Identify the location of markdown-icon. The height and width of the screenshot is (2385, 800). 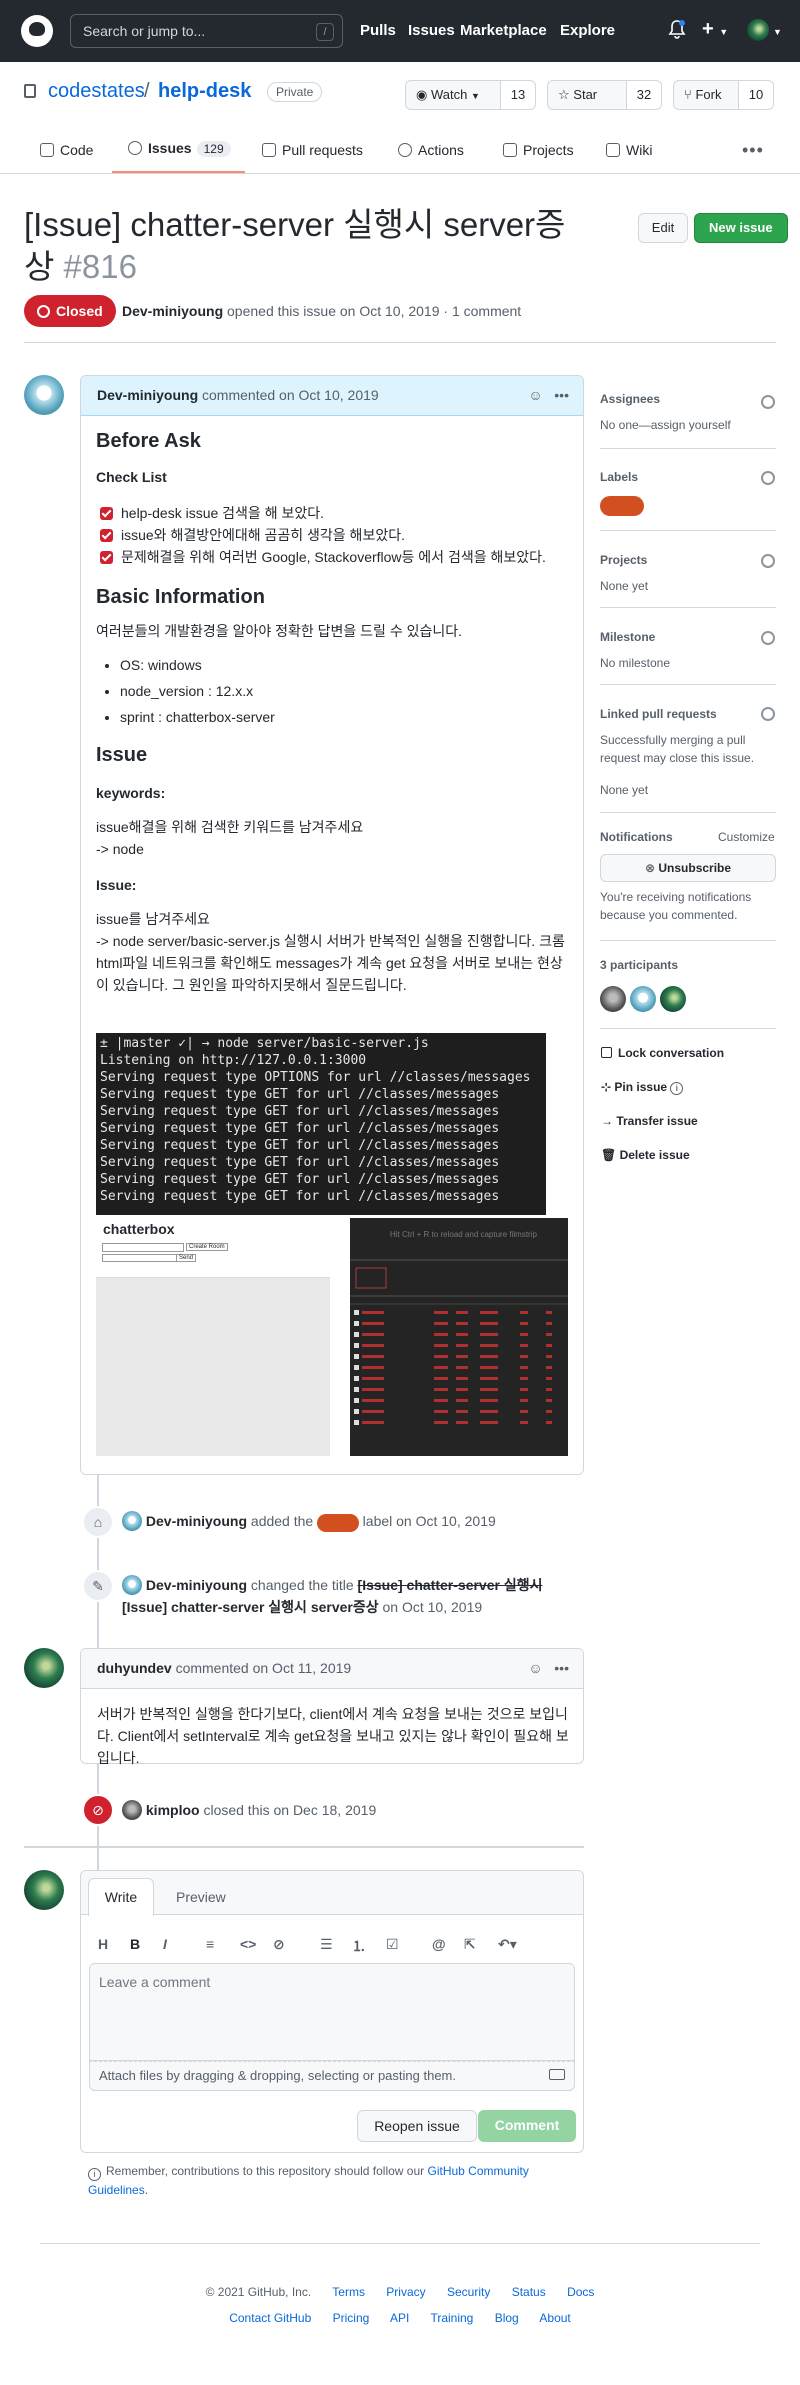
(557, 2074).